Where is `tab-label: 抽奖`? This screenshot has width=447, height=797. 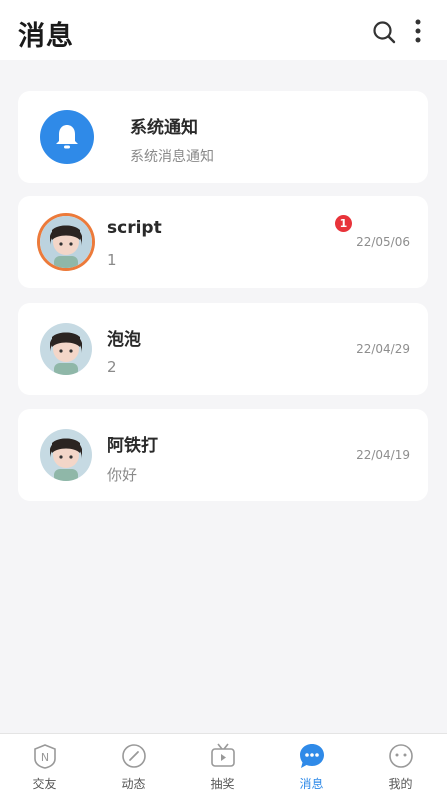 tab-label: 抽奖 is located at coordinates (222, 784).